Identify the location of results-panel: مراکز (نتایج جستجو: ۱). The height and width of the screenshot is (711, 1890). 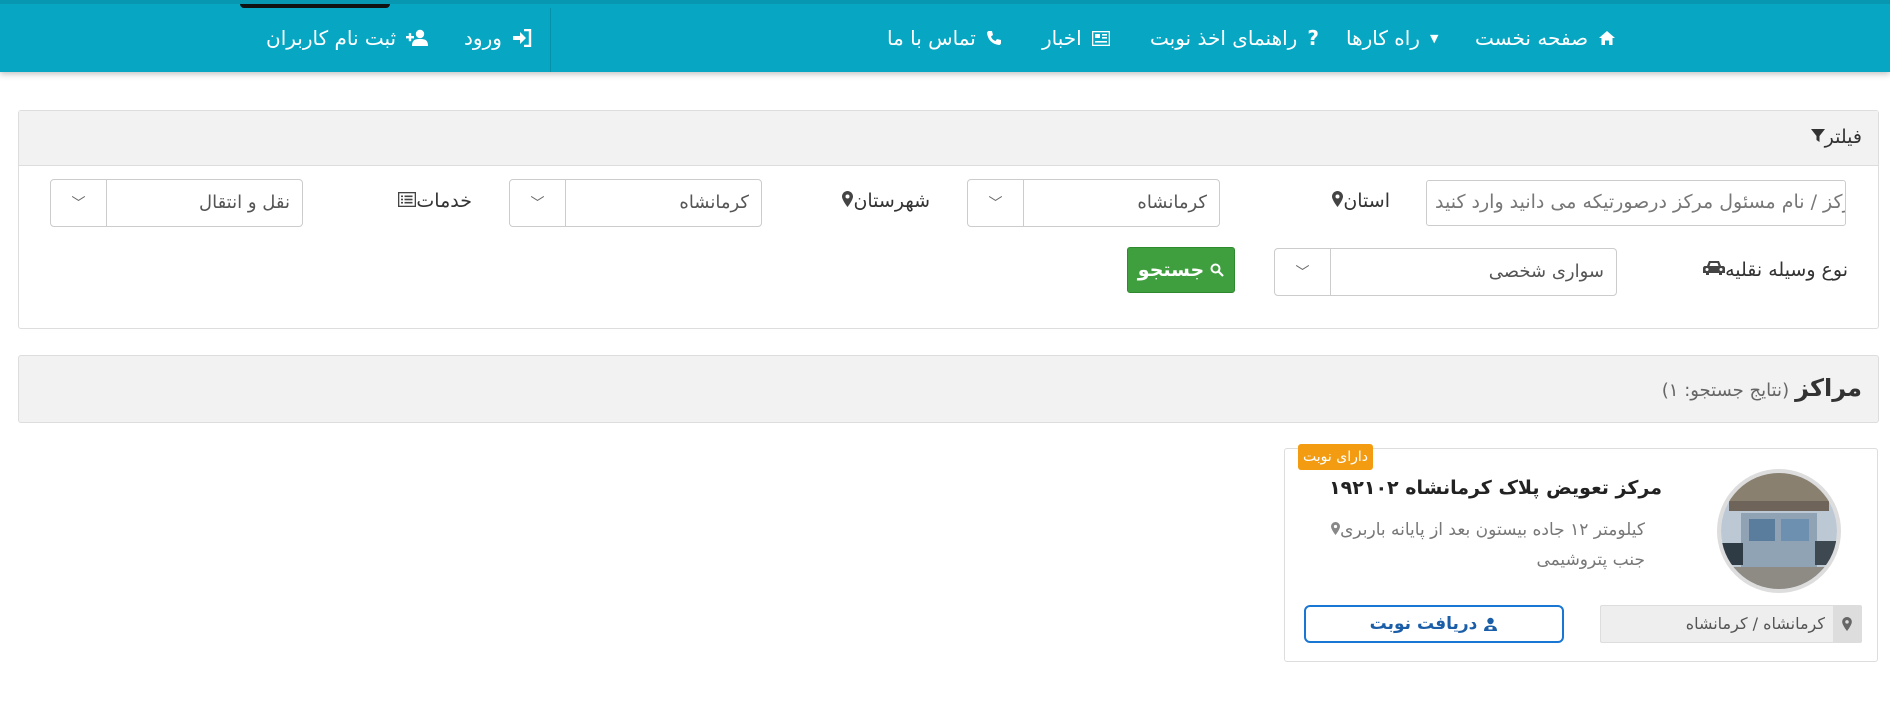
(948, 389).